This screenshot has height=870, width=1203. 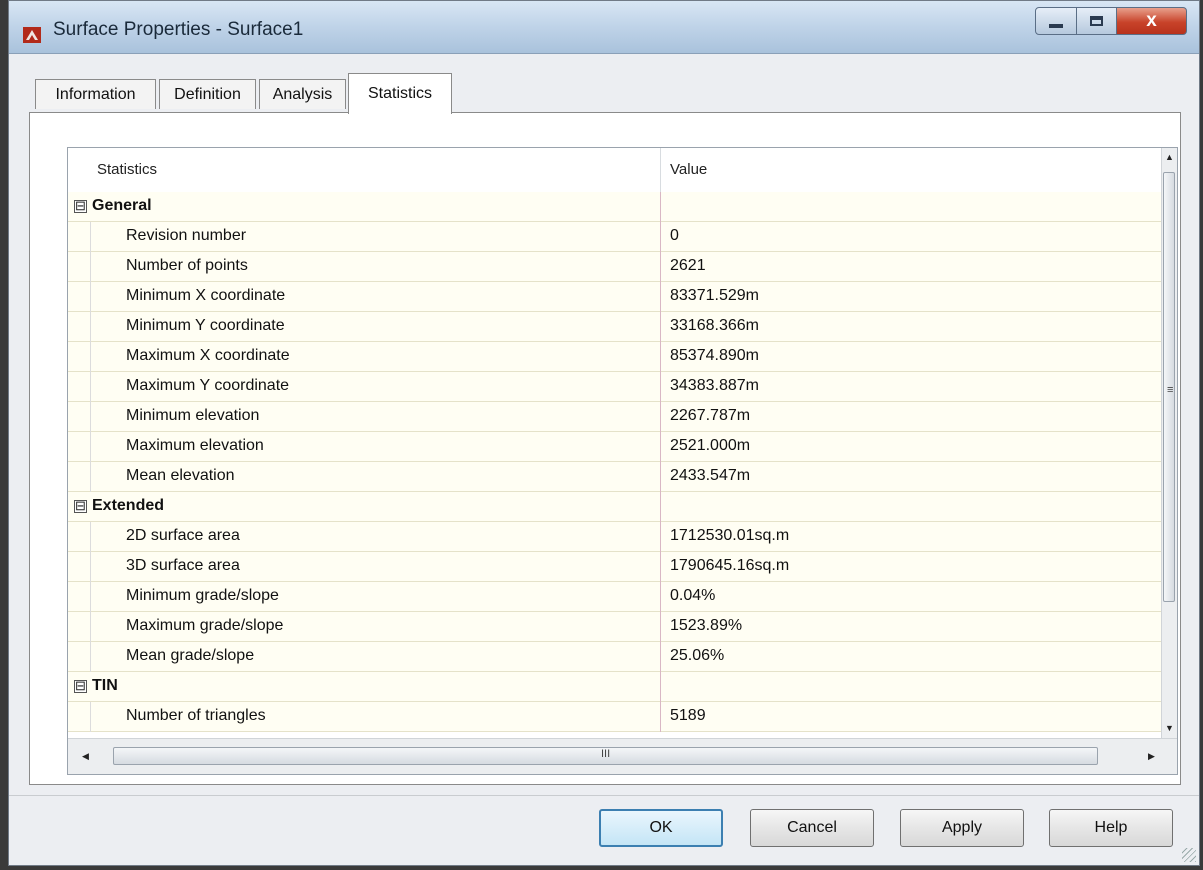 I want to click on table-row: Revision number 0, so click(x=616, y=237).